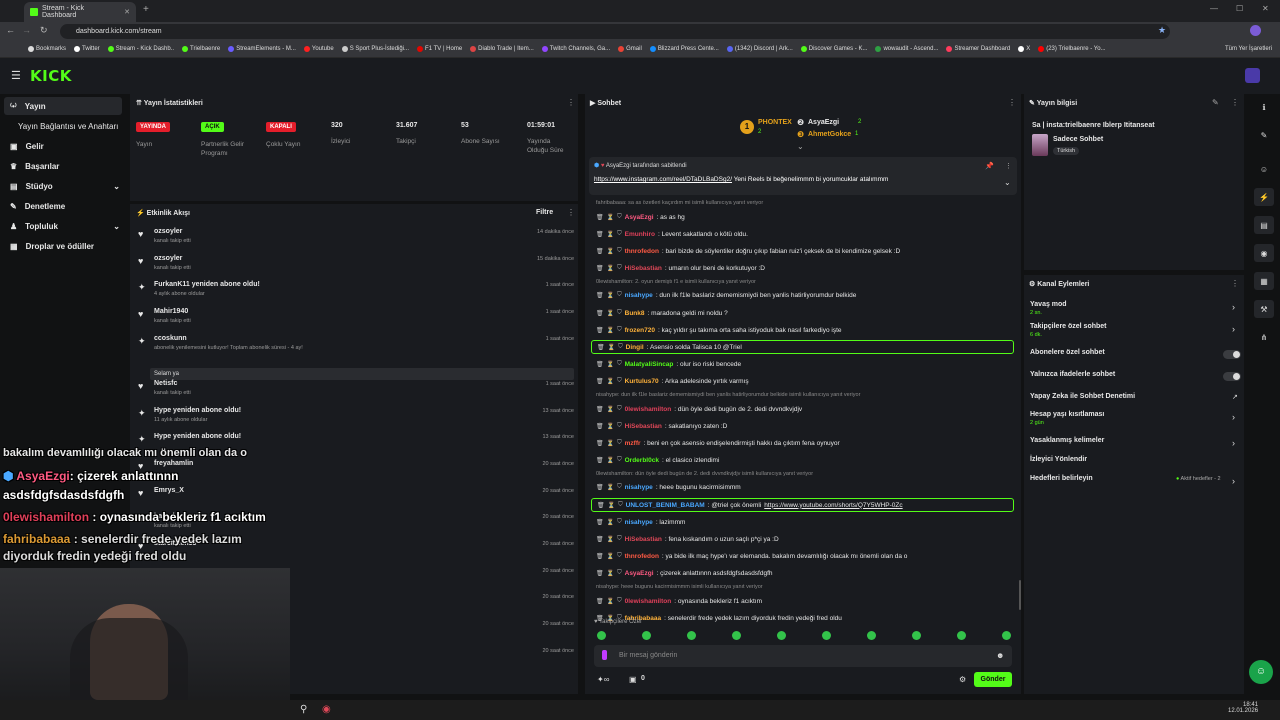 The image size is (1280, 720). What do you see at coordinates (1264, 169) in the screenshot?
I see `mod-view-icon: ☺` at bounding box center [1264, 169].